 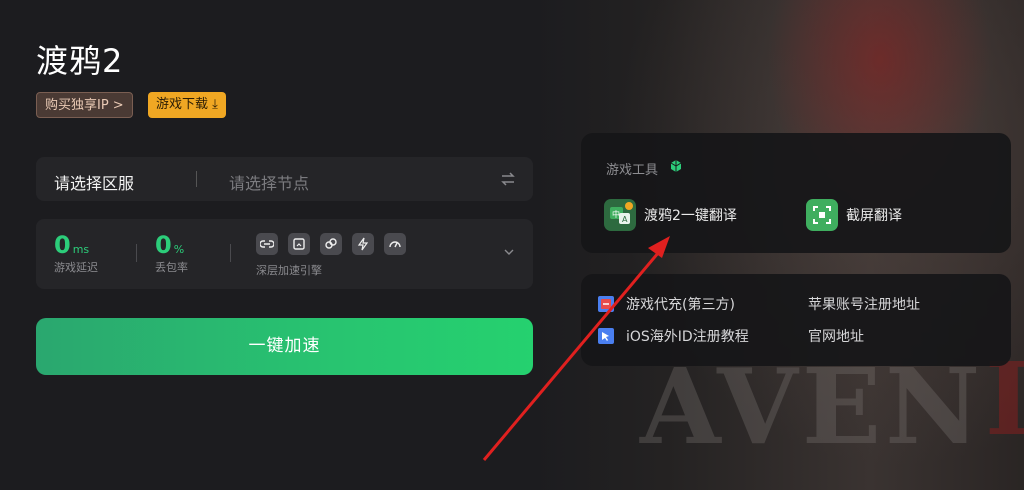 What do you see at coordinates (76, 267) in the screenshot?
I see `latency-label: 游戏延迟` at bounding box center [76, 267].